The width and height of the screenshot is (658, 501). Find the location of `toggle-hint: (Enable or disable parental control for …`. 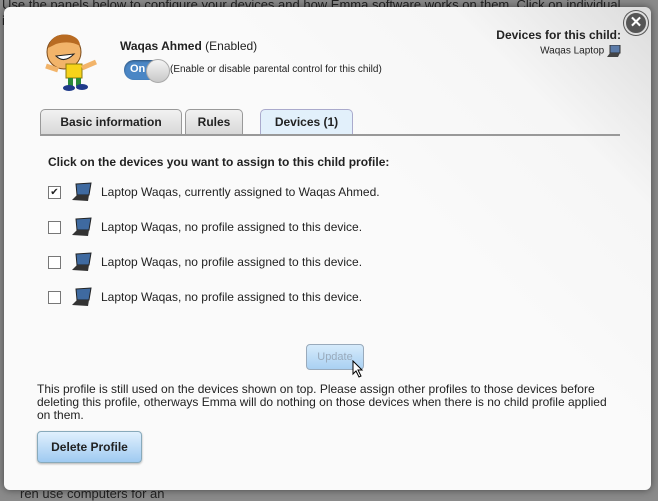

toggle-hint: (Enable or disable parental control for … is located at coordinates (276, 69).